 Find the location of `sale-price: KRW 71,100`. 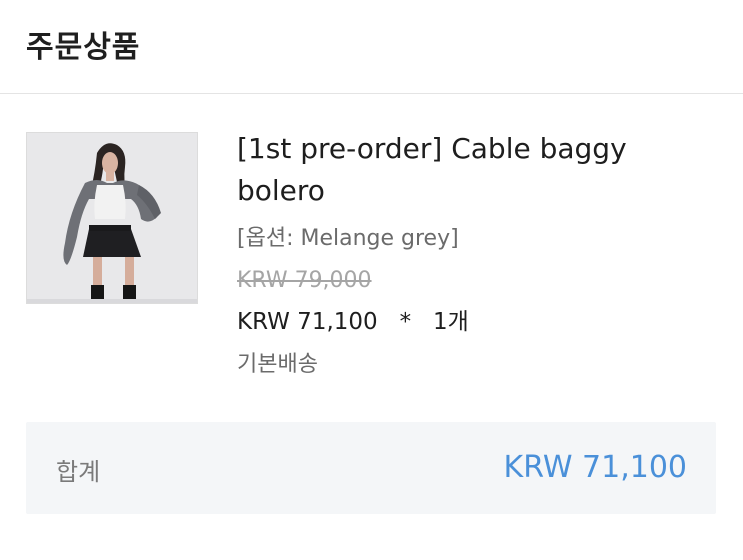

sale-price: KRW 71,100 is located at coordinates (307, 322).